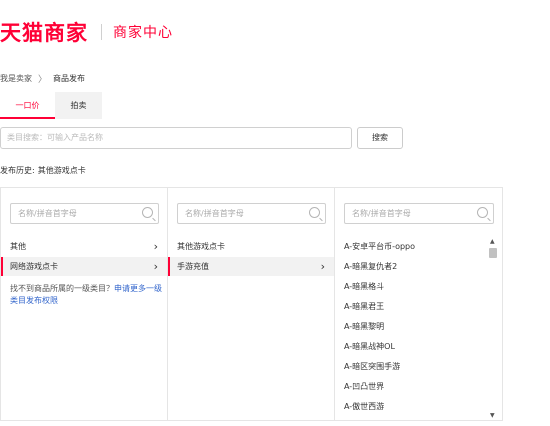 The image size is (550, 426). Describe the element at coordinates (193, 266) in the screenshot. I see `category-item-label: 手游充值` at that location.